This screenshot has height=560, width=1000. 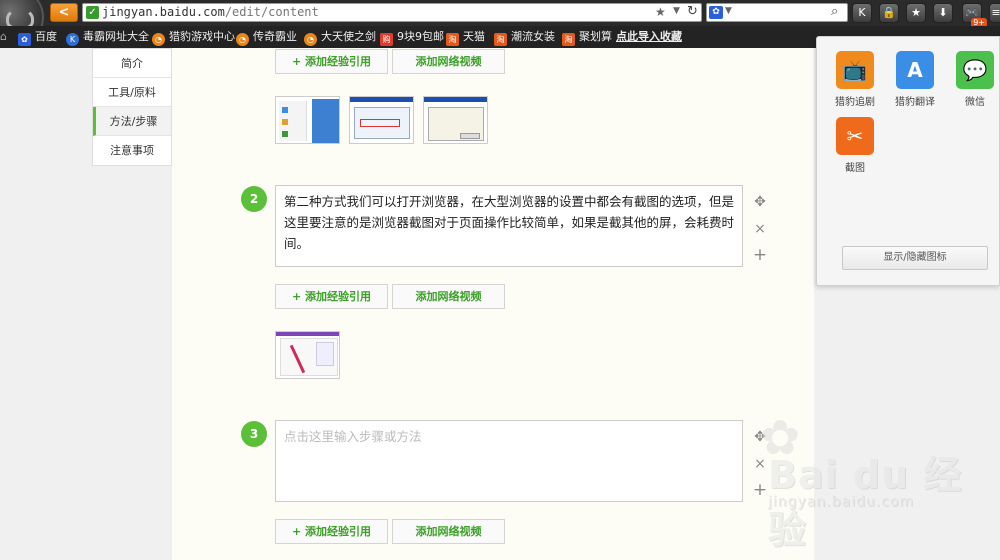 I want to click on ext-label: 微信, so click(x=975, y=102).